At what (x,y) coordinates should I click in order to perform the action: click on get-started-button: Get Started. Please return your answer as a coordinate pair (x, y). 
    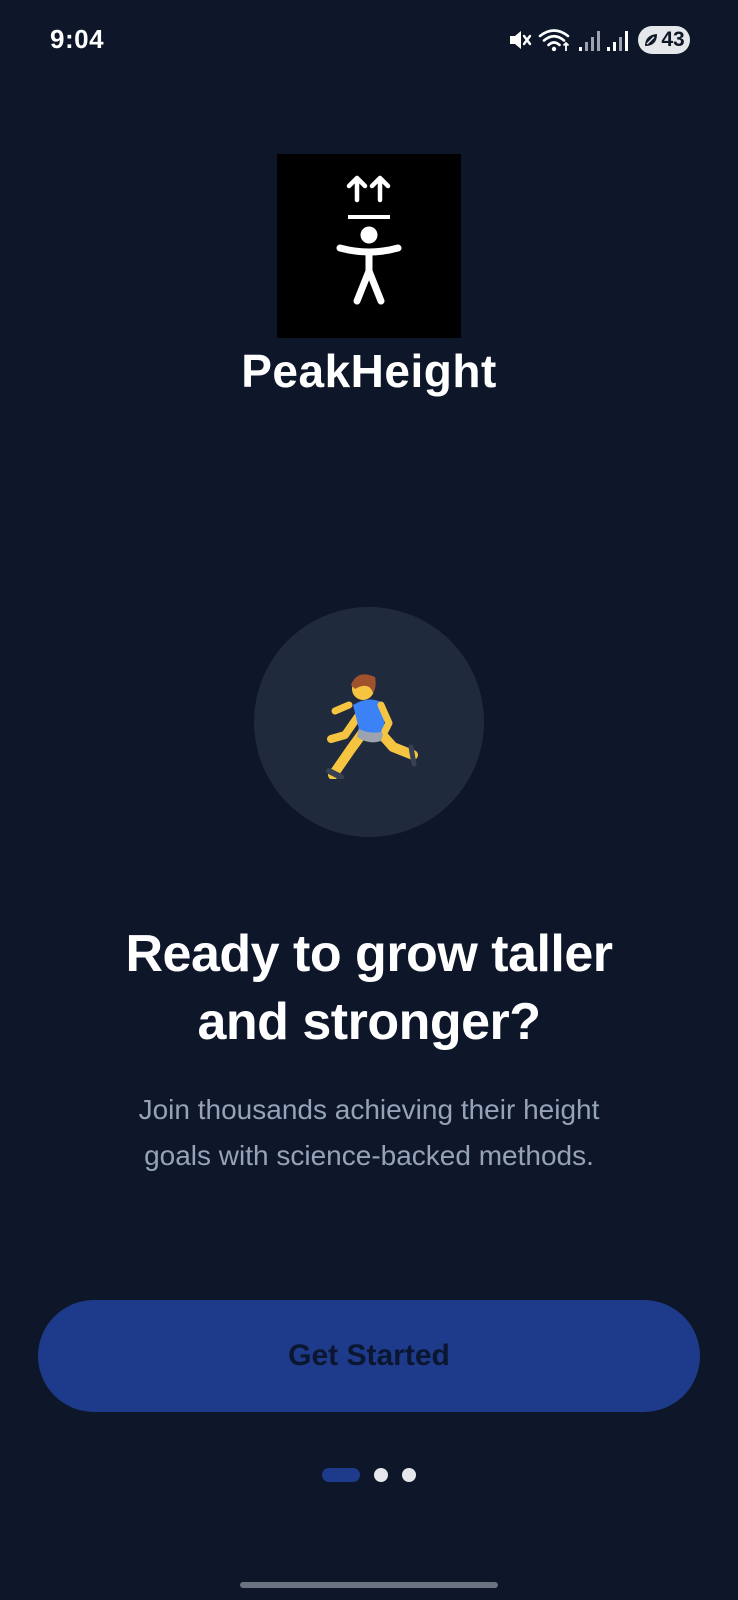
    Looking at the image, I should click on (369, 1356).